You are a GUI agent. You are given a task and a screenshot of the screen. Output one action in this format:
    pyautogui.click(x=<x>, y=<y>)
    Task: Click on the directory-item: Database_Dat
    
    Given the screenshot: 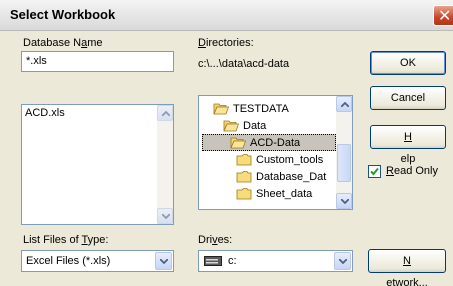 What is the action you would take?
    pyautogui.click(x=281, y=176)
    